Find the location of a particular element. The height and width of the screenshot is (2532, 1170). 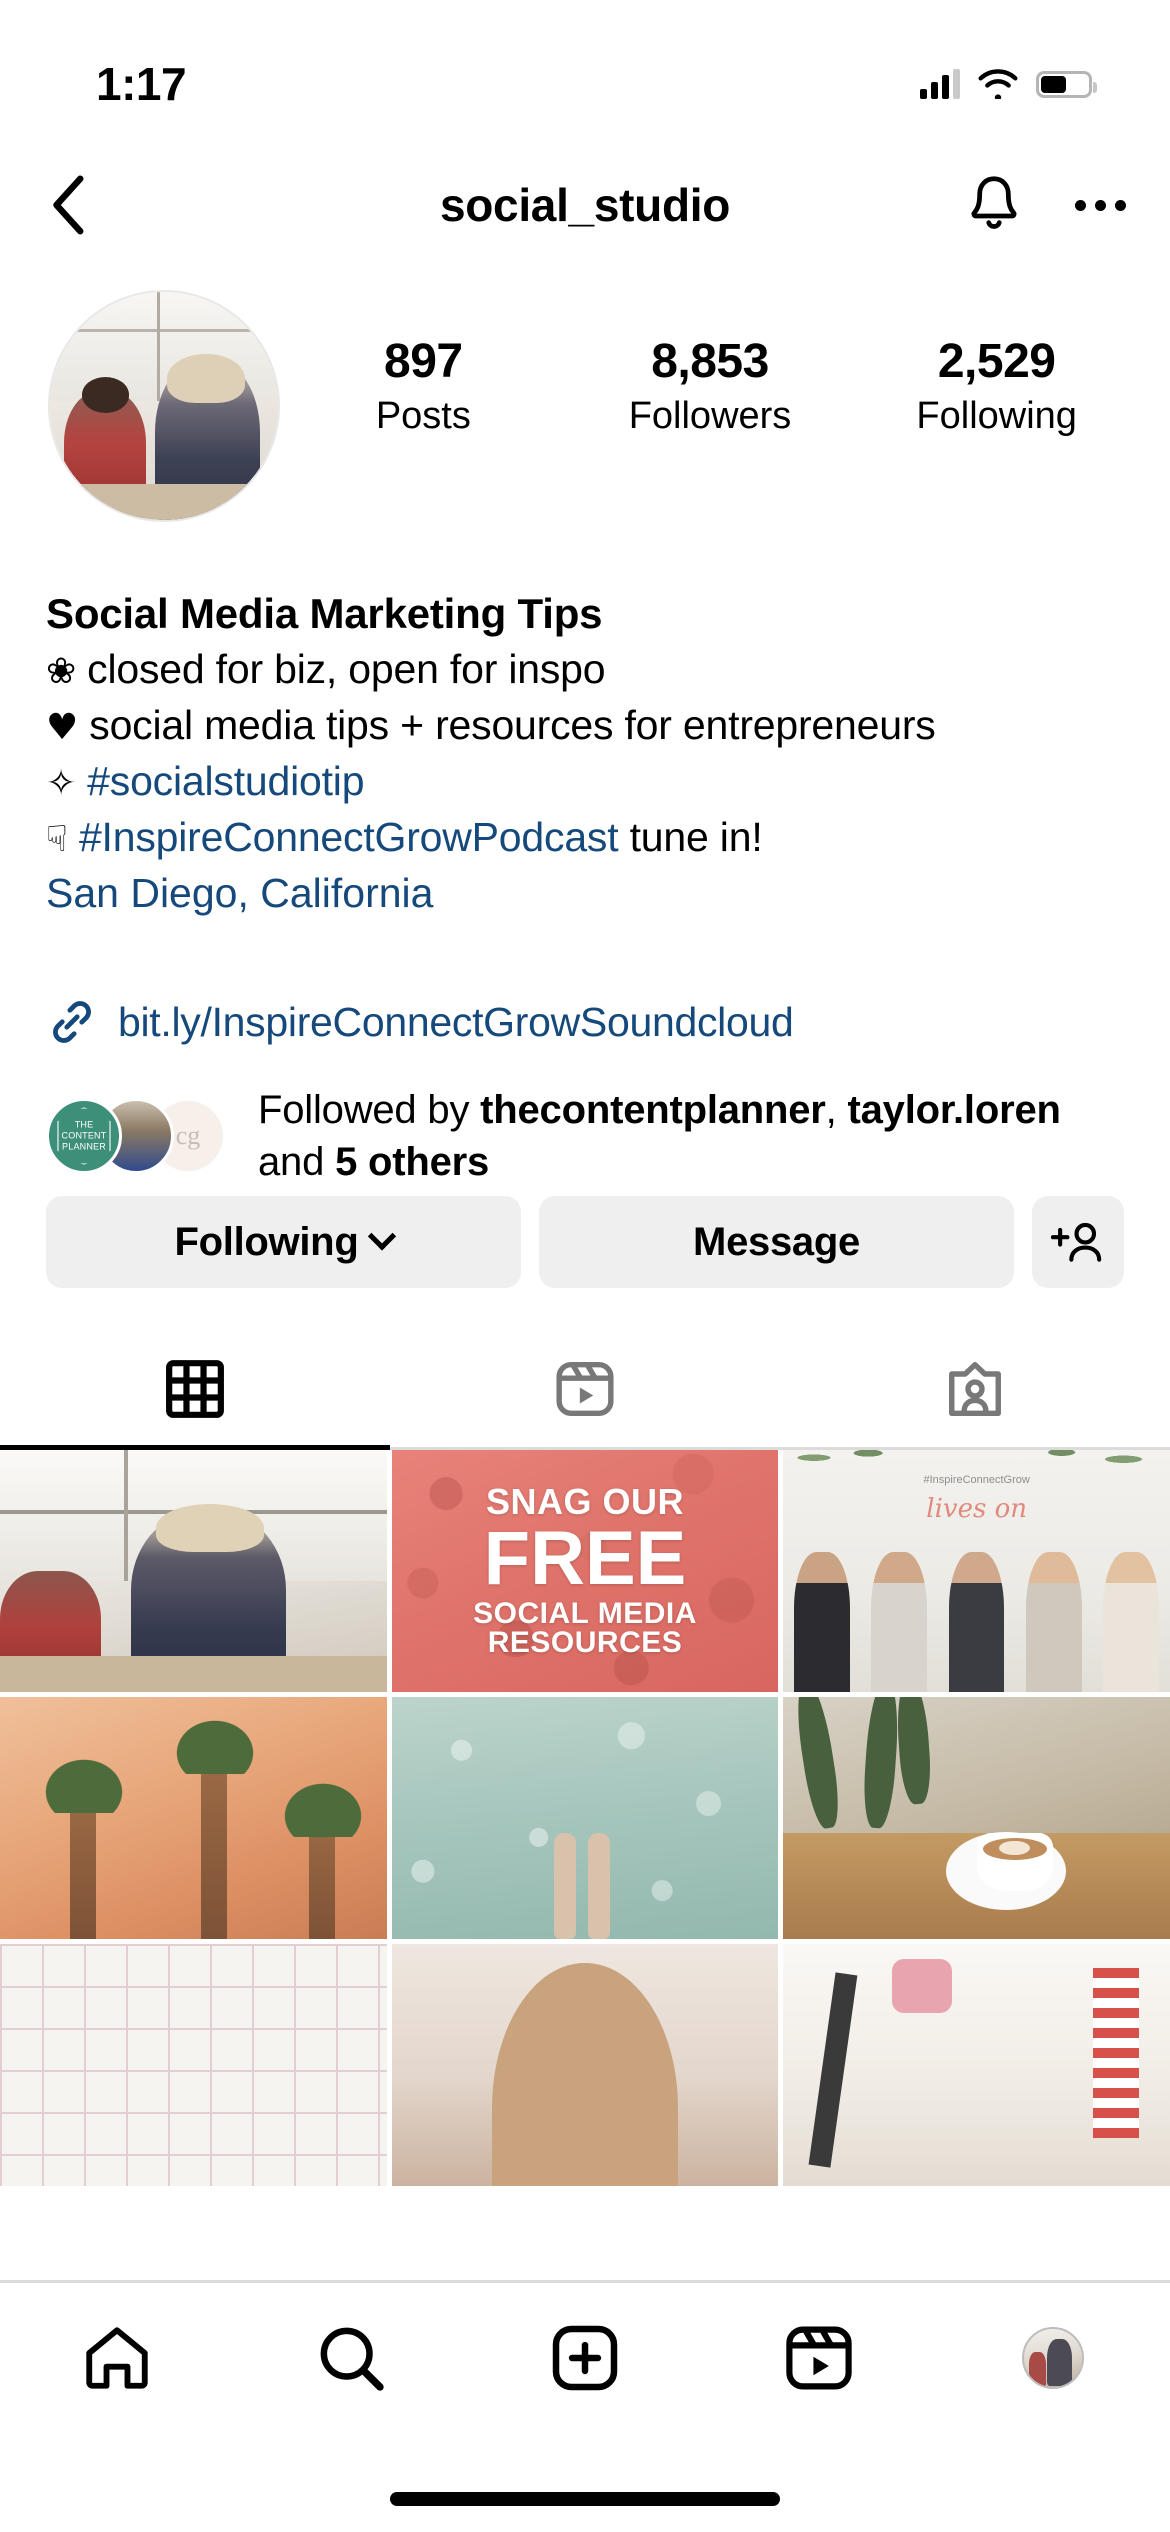

profile-avatar-icon is located at coordinates (1053, 2358).